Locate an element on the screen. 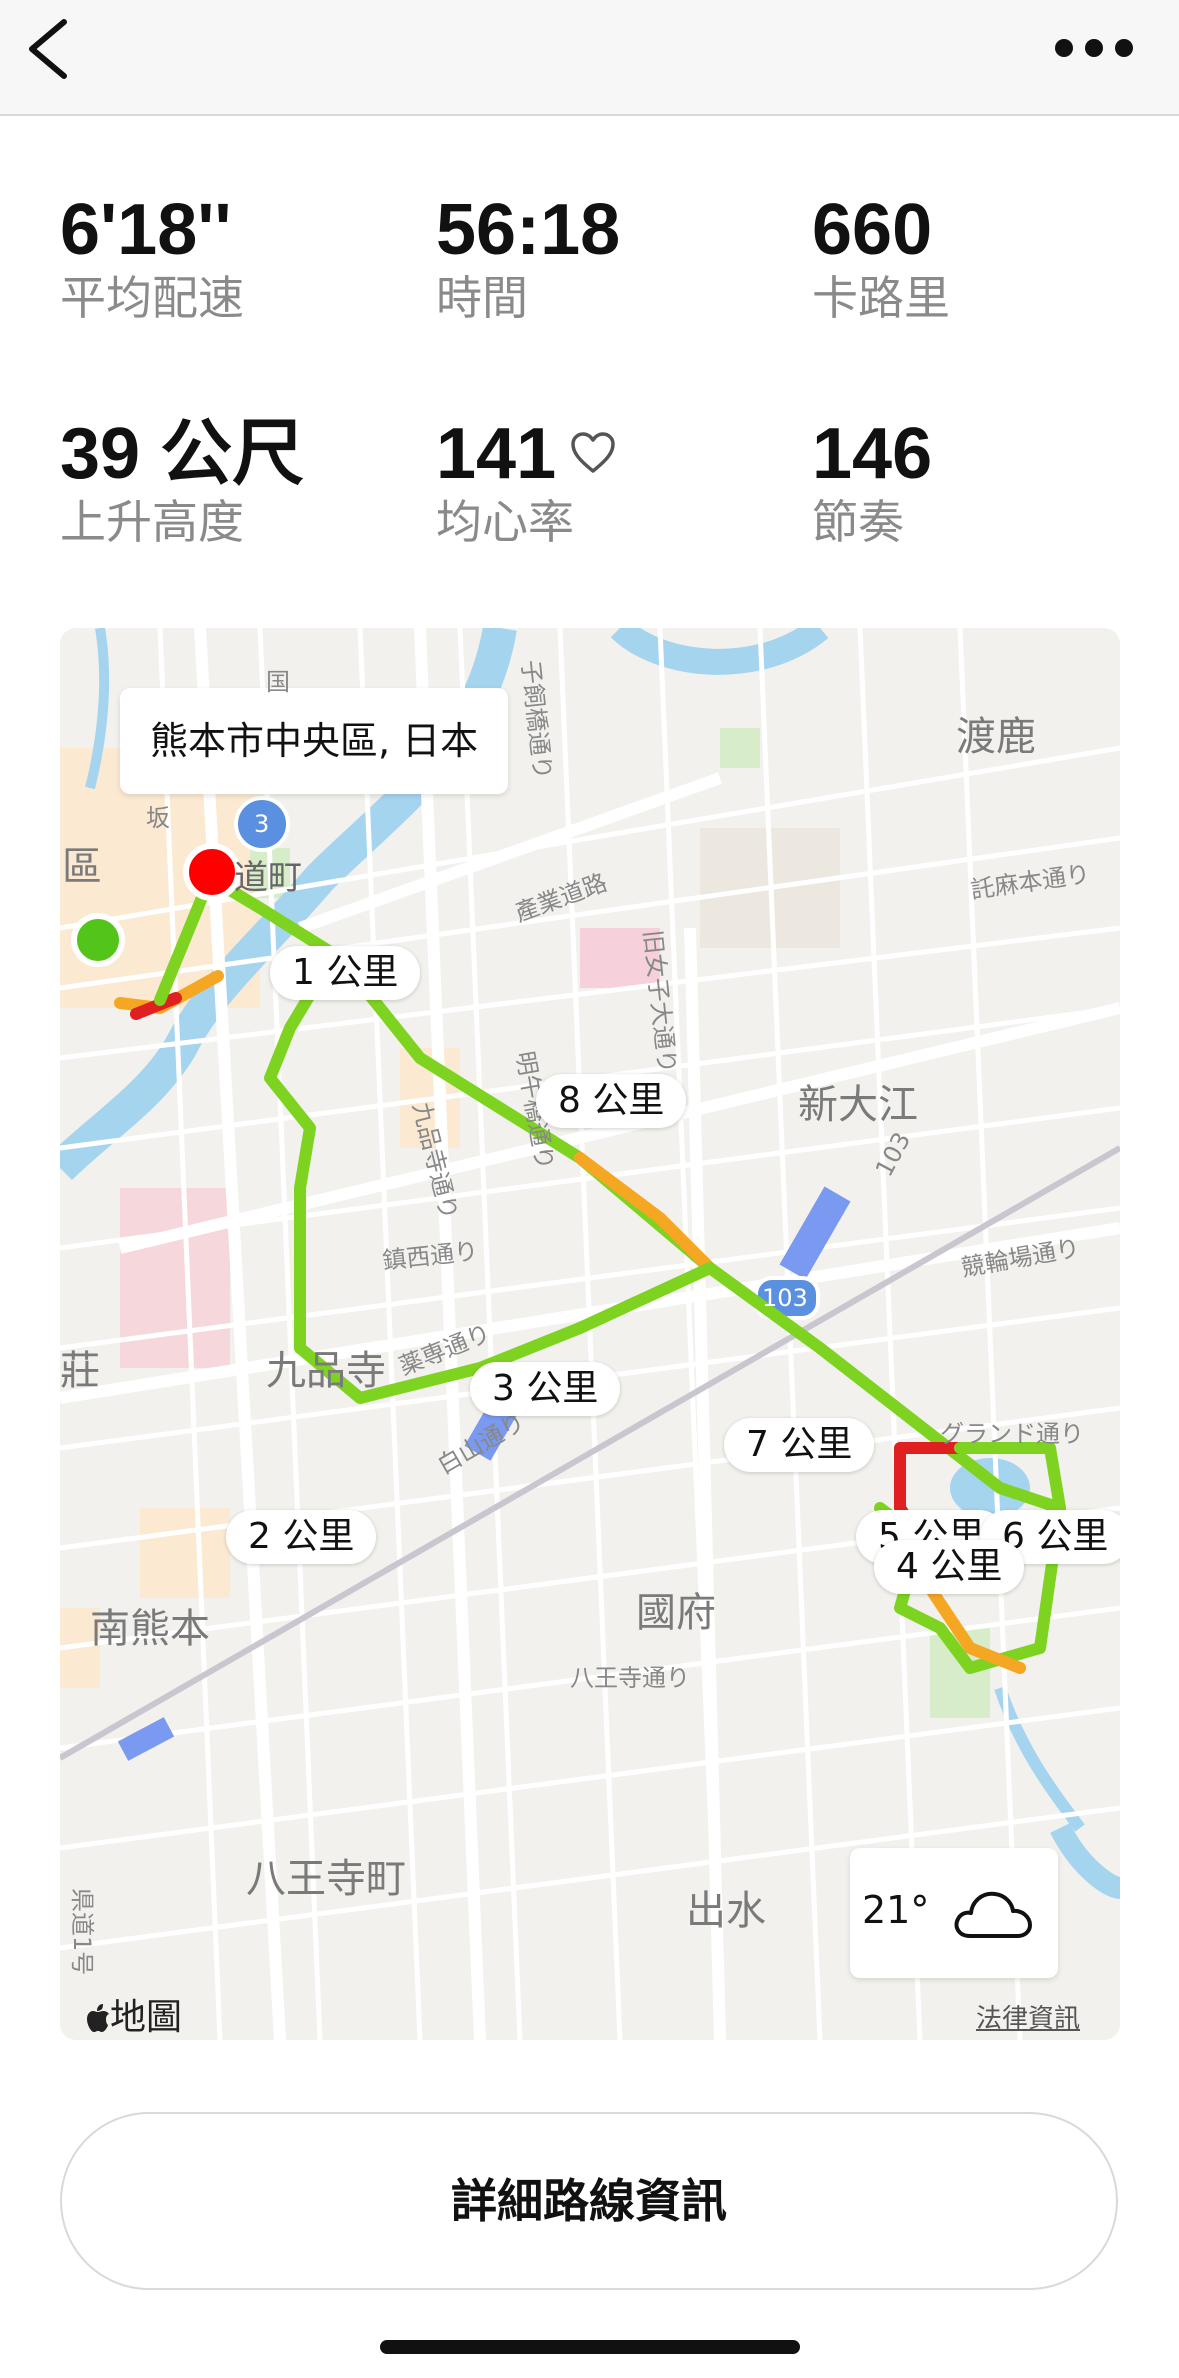  km-marker-7: 7 公里 is located at coordinates (799, 1445).